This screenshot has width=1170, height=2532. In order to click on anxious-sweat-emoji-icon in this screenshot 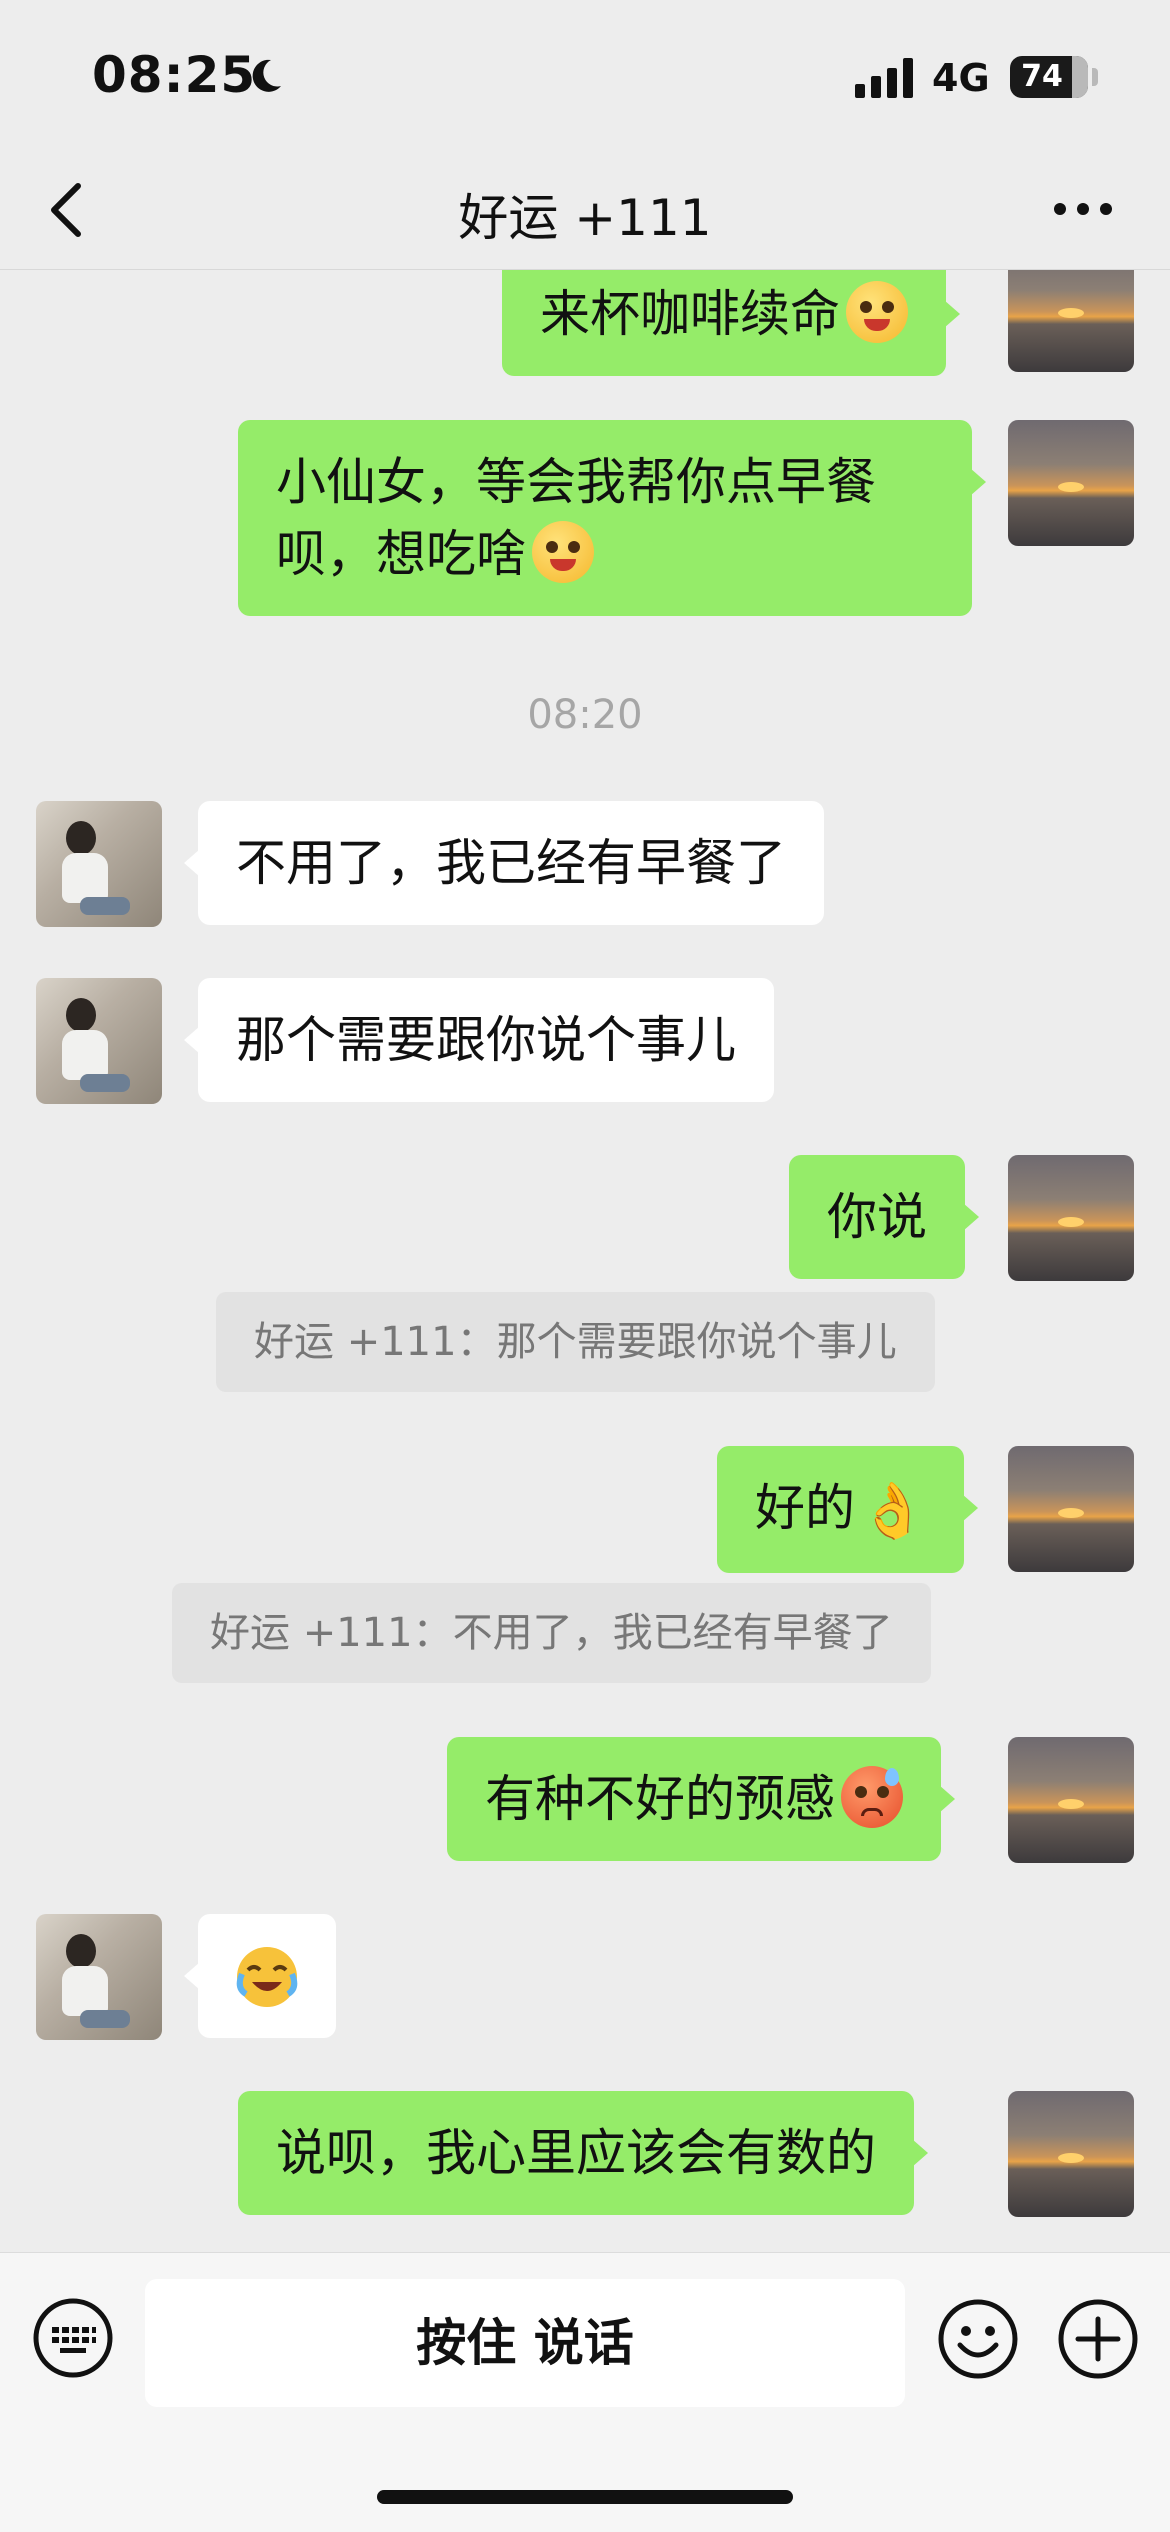, I will do `click(872, 1797)`.